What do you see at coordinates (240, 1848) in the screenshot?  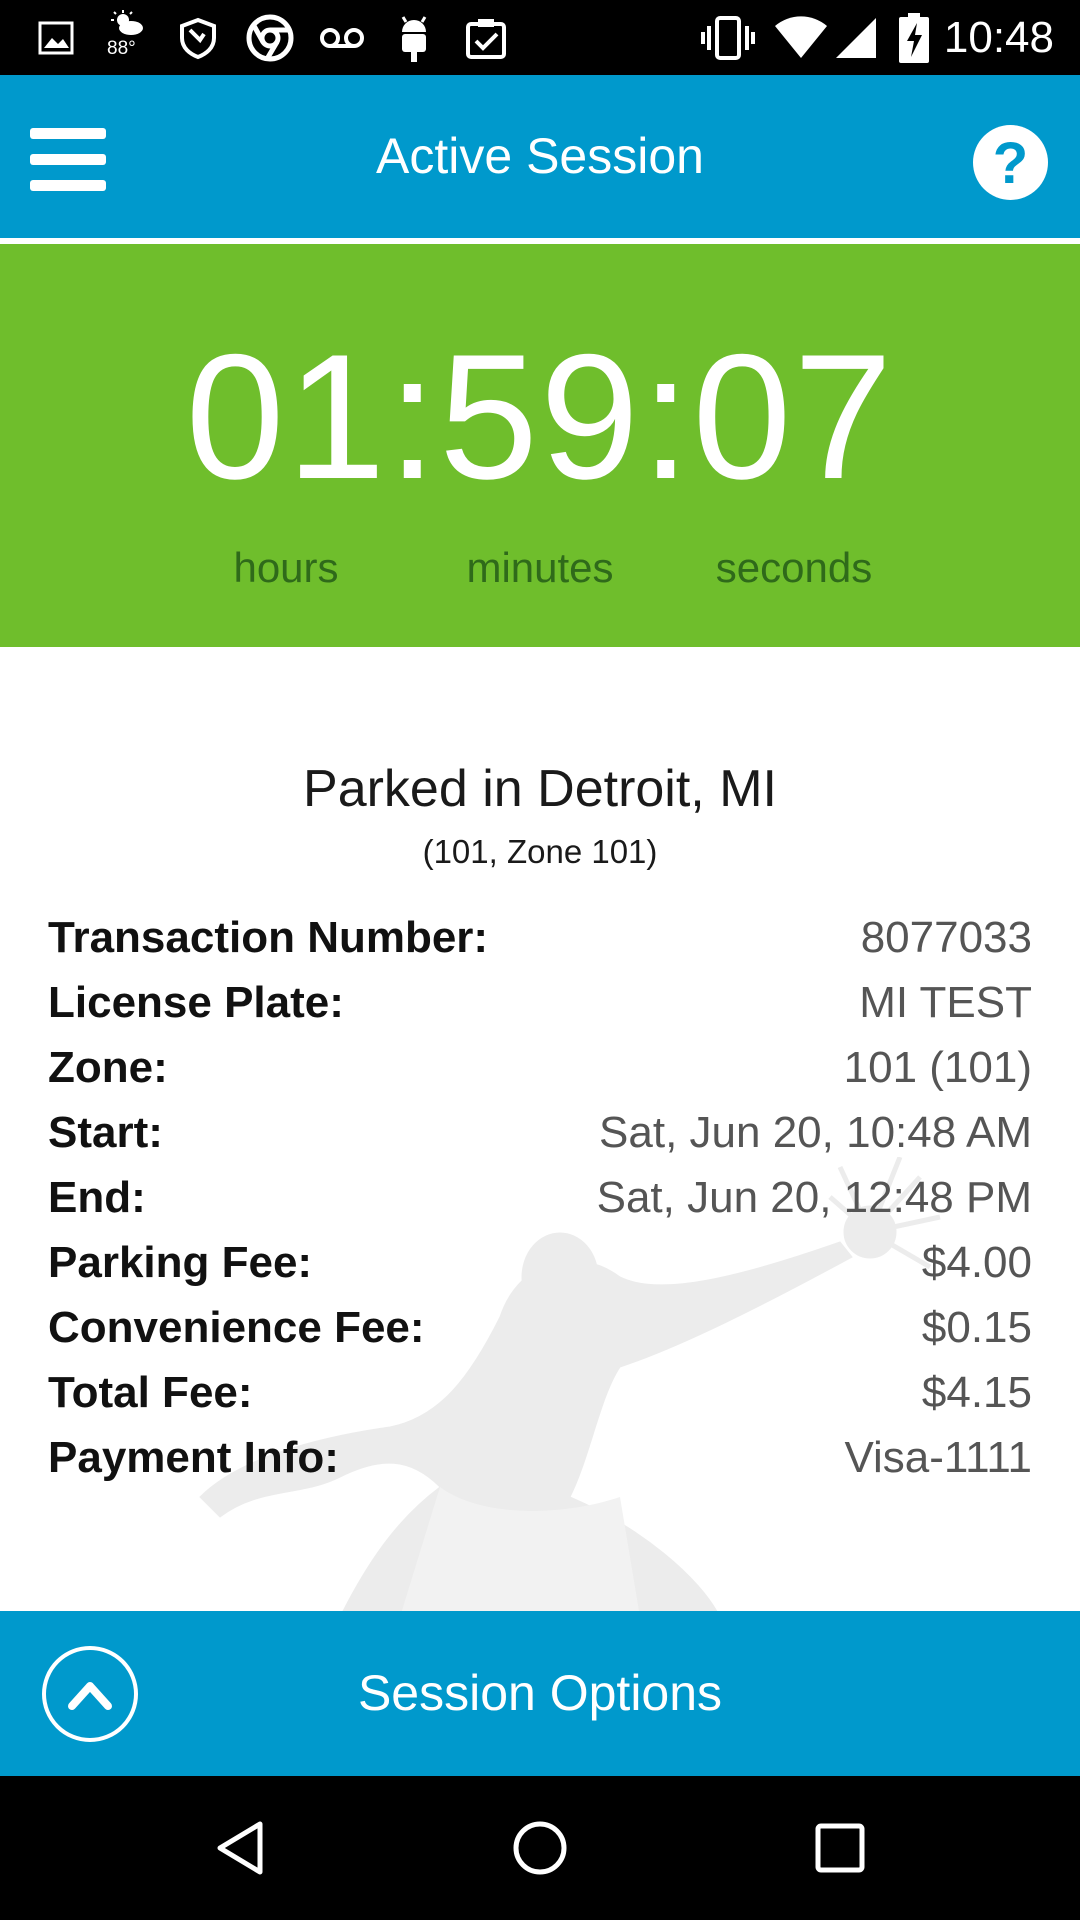 I see `back-icon` at bounding box center [240, 1848].